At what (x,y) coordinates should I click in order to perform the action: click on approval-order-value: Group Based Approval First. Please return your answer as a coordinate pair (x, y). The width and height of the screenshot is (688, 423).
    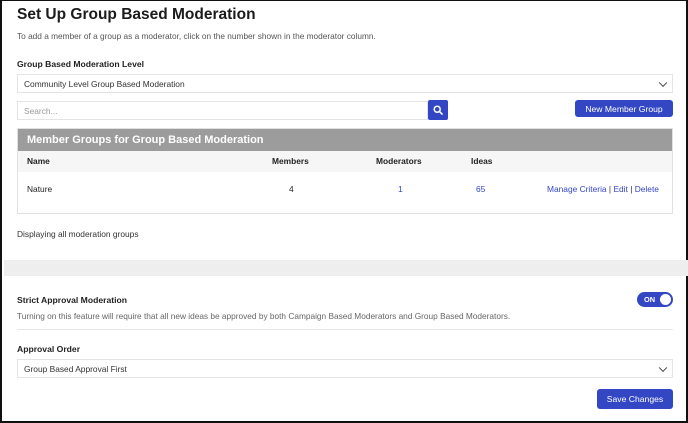
    Looking at the image, I should click on (75, 368).